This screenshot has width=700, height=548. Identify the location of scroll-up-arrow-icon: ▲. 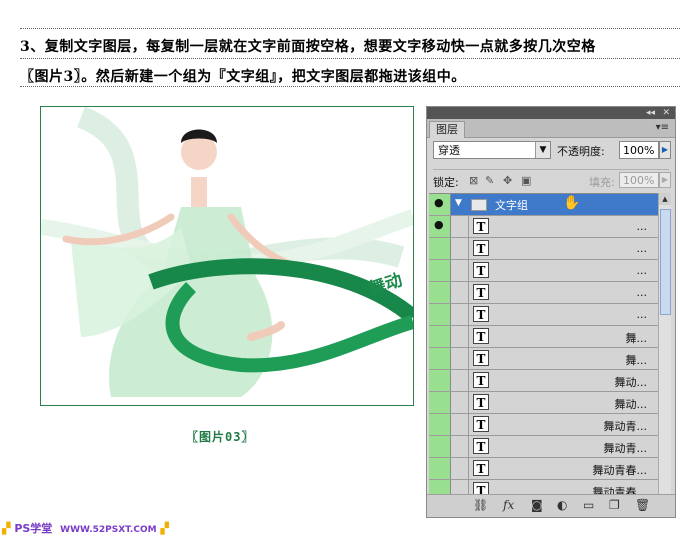
(665, 199).